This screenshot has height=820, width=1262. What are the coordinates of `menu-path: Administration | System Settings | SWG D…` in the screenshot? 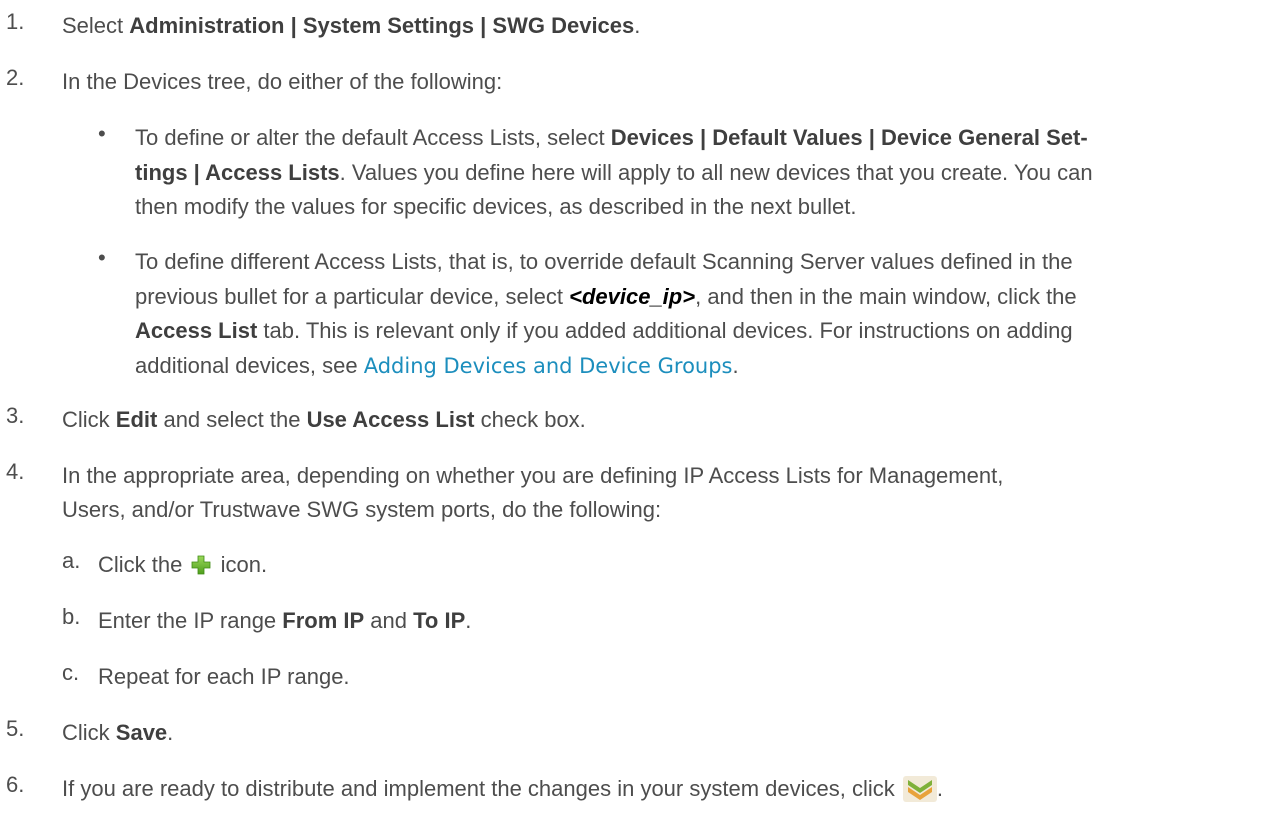 It's located at (382, 25).